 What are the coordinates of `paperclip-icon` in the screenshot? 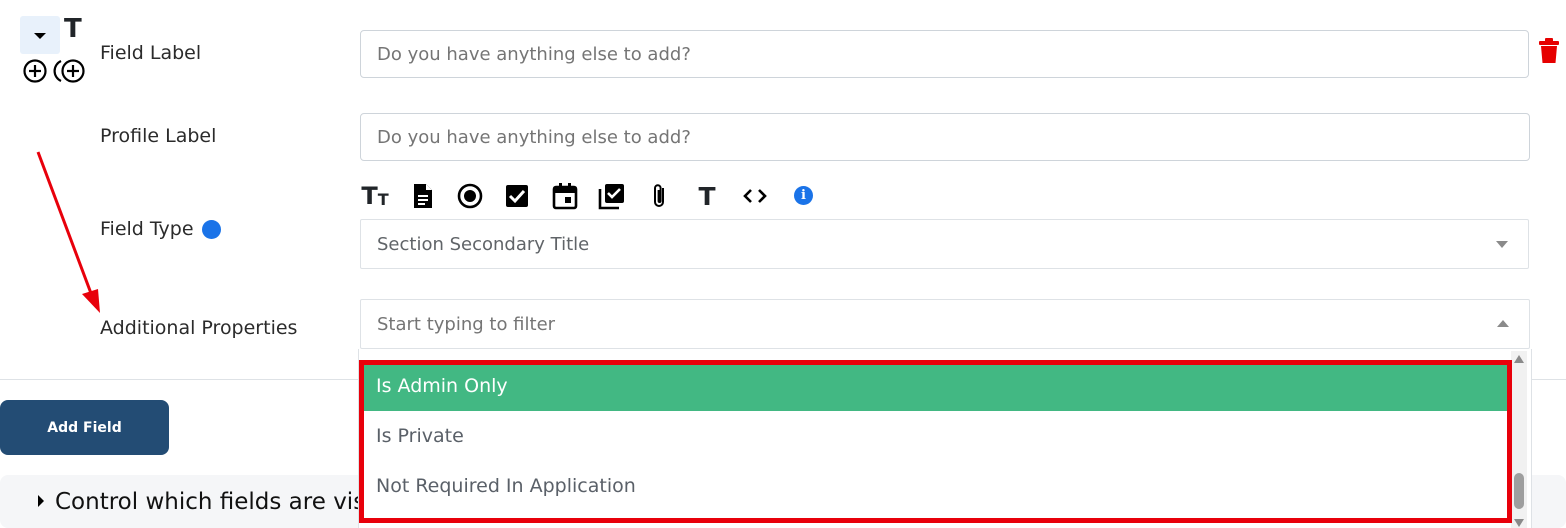 It's located at (660, 196).